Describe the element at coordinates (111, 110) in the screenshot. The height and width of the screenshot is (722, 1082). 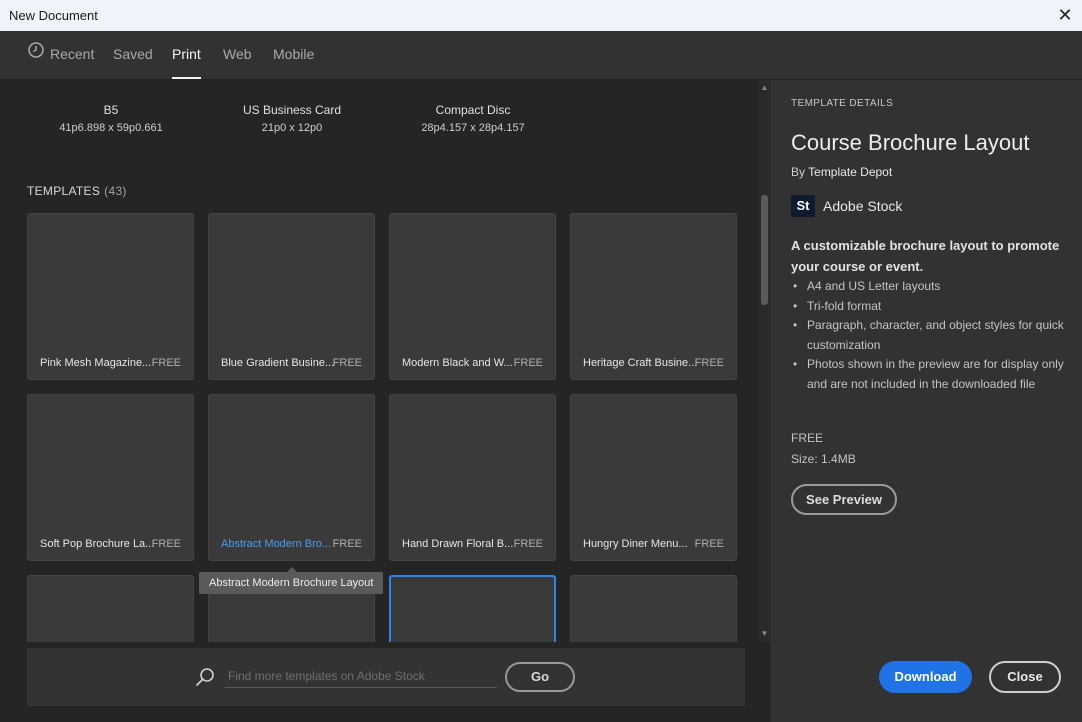
I see `preset-name: B5` at that location.